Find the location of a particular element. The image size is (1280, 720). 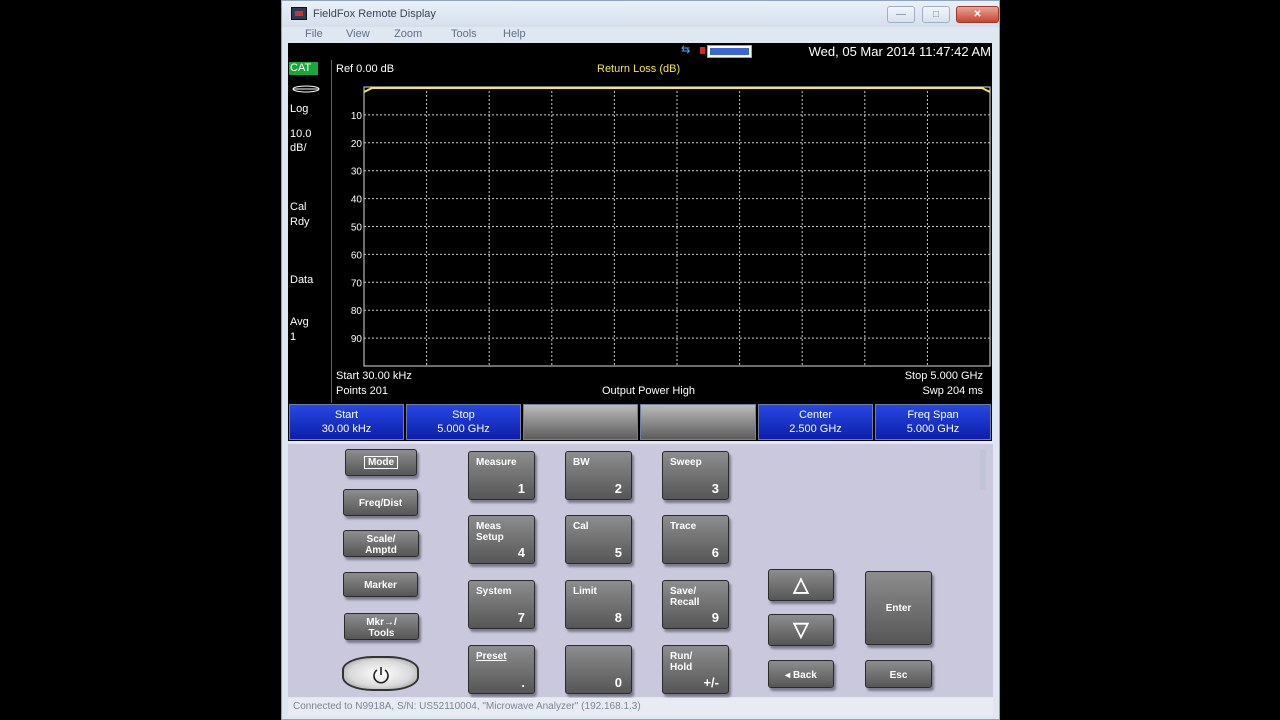

cal-key: Cal 5 is located at coordinates (598, 539).